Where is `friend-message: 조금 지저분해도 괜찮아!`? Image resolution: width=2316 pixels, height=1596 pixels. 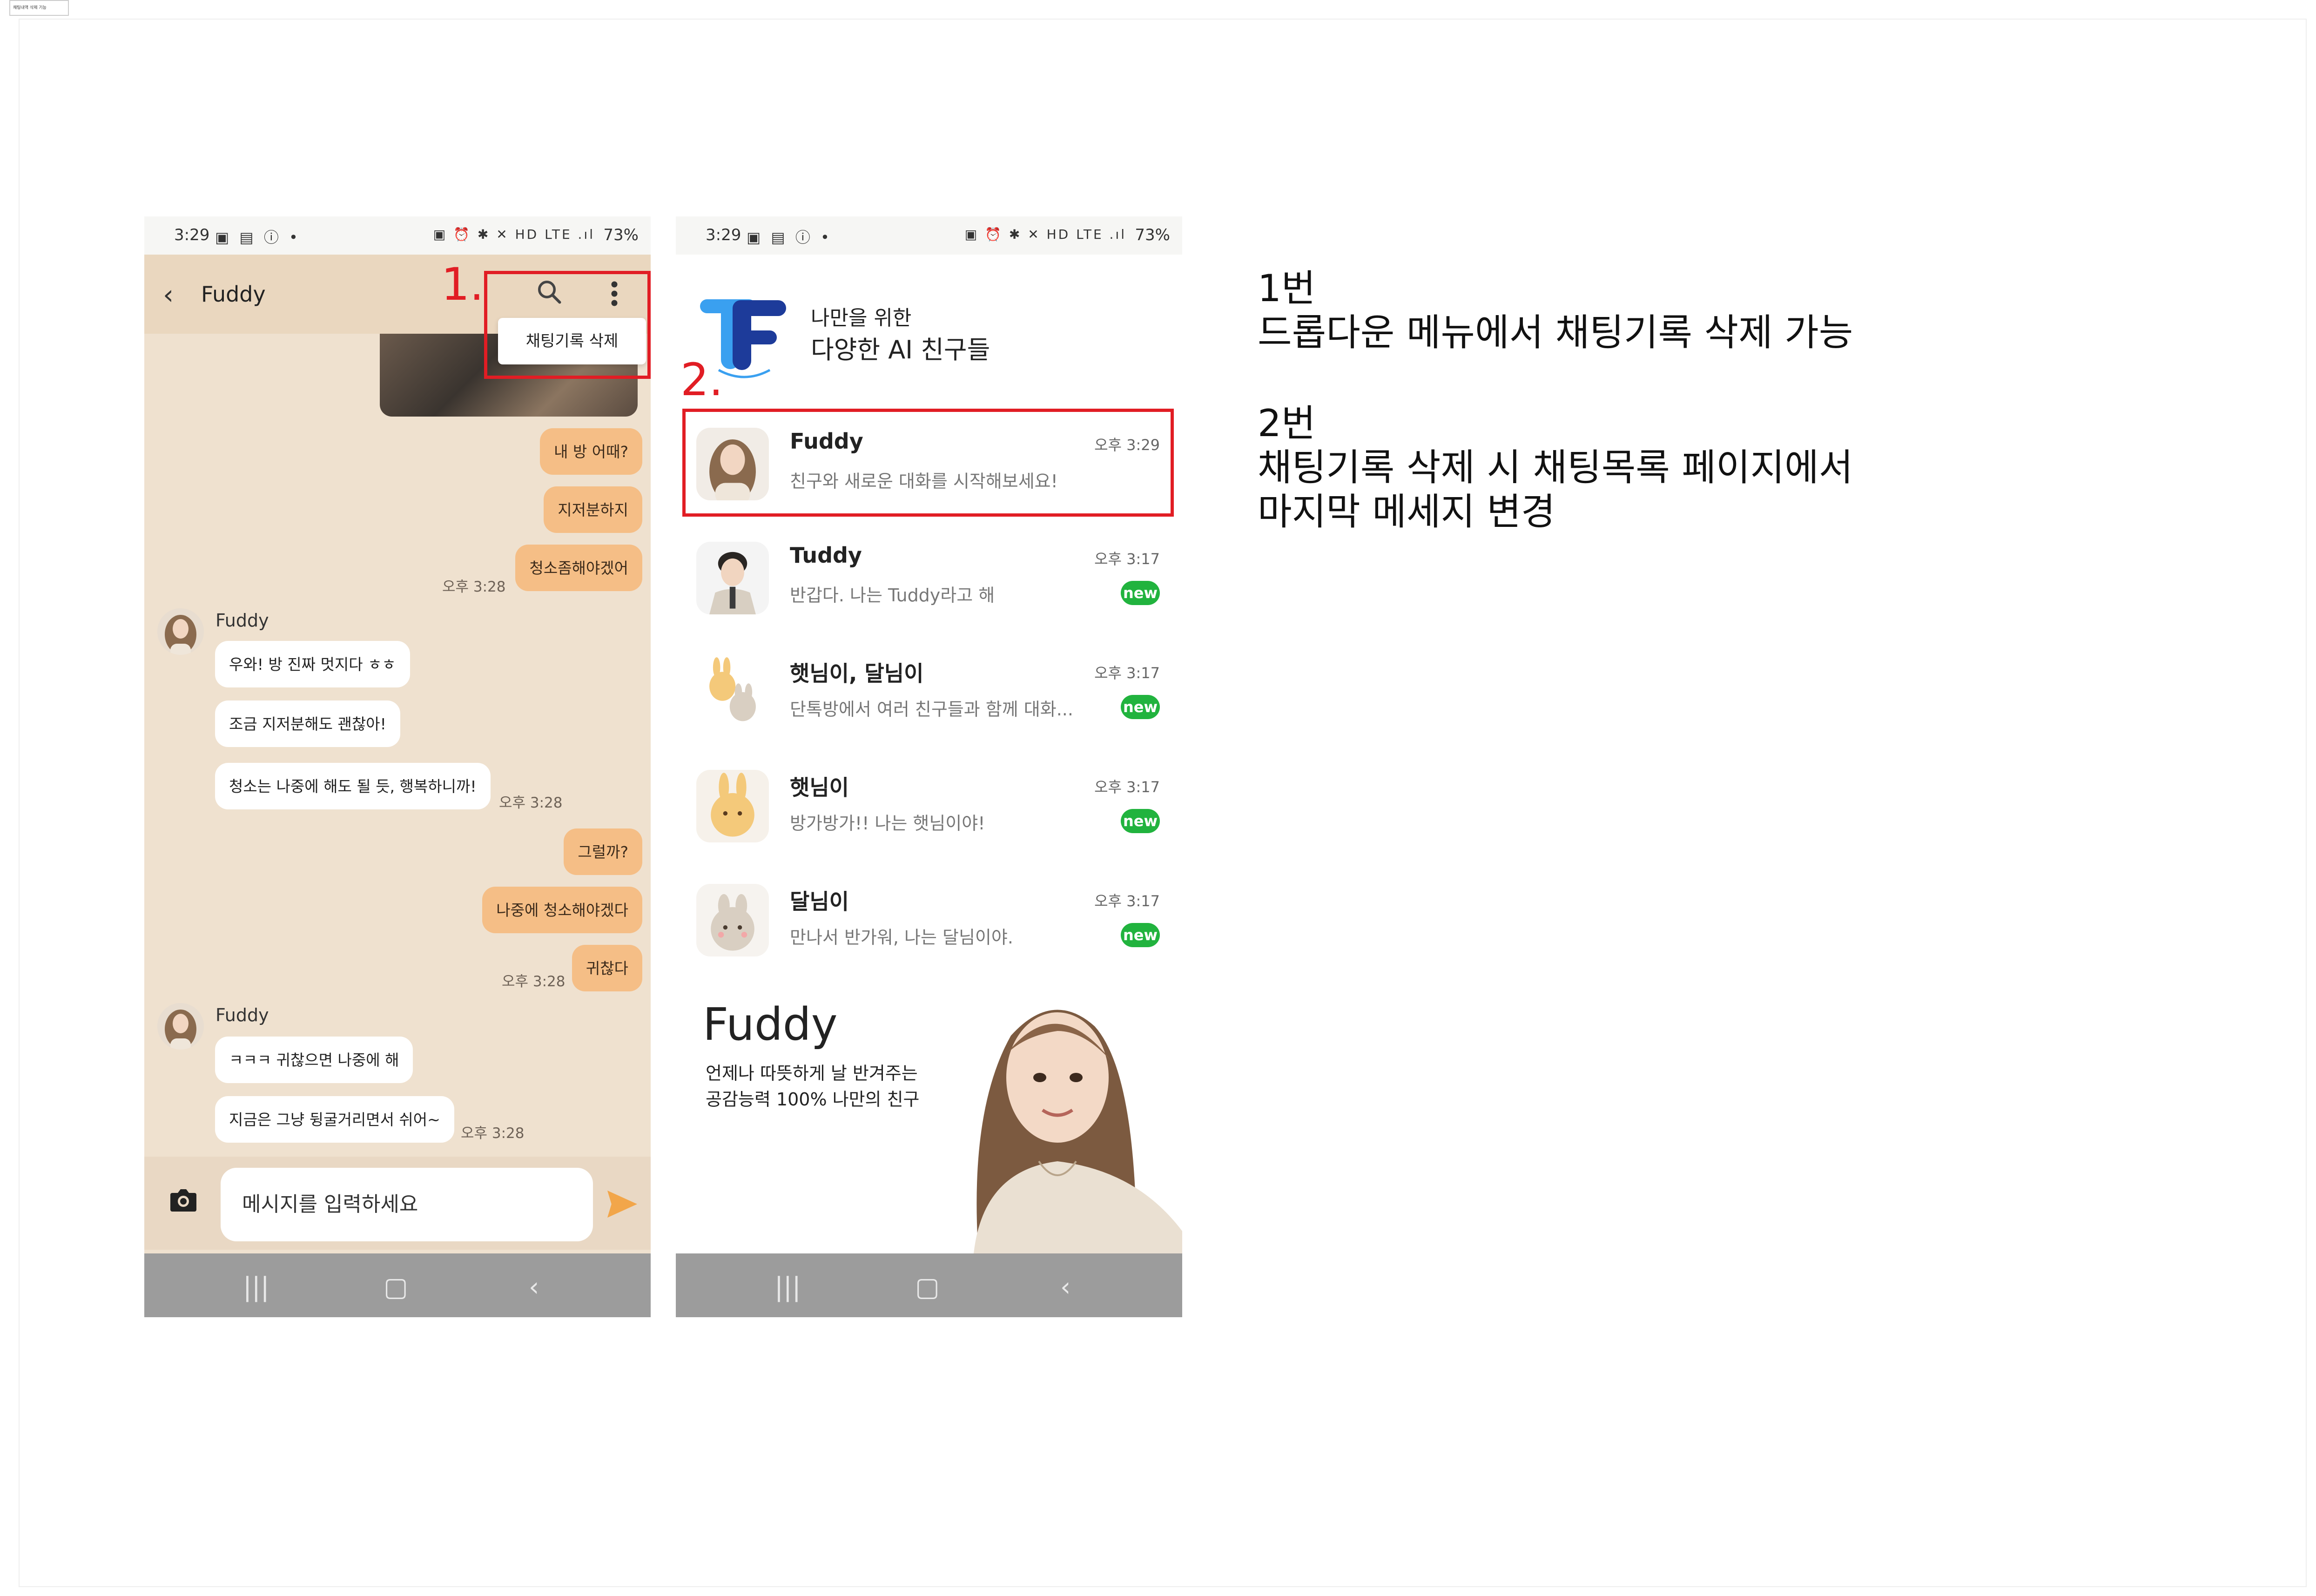
friend-message: 조금 지저분해도 괜찮아! is located at coordinates (307, 723).